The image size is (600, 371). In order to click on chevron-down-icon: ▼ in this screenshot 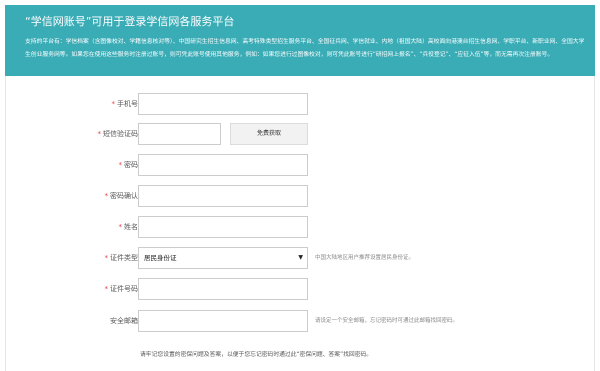, I will do `click(300, 257)`.